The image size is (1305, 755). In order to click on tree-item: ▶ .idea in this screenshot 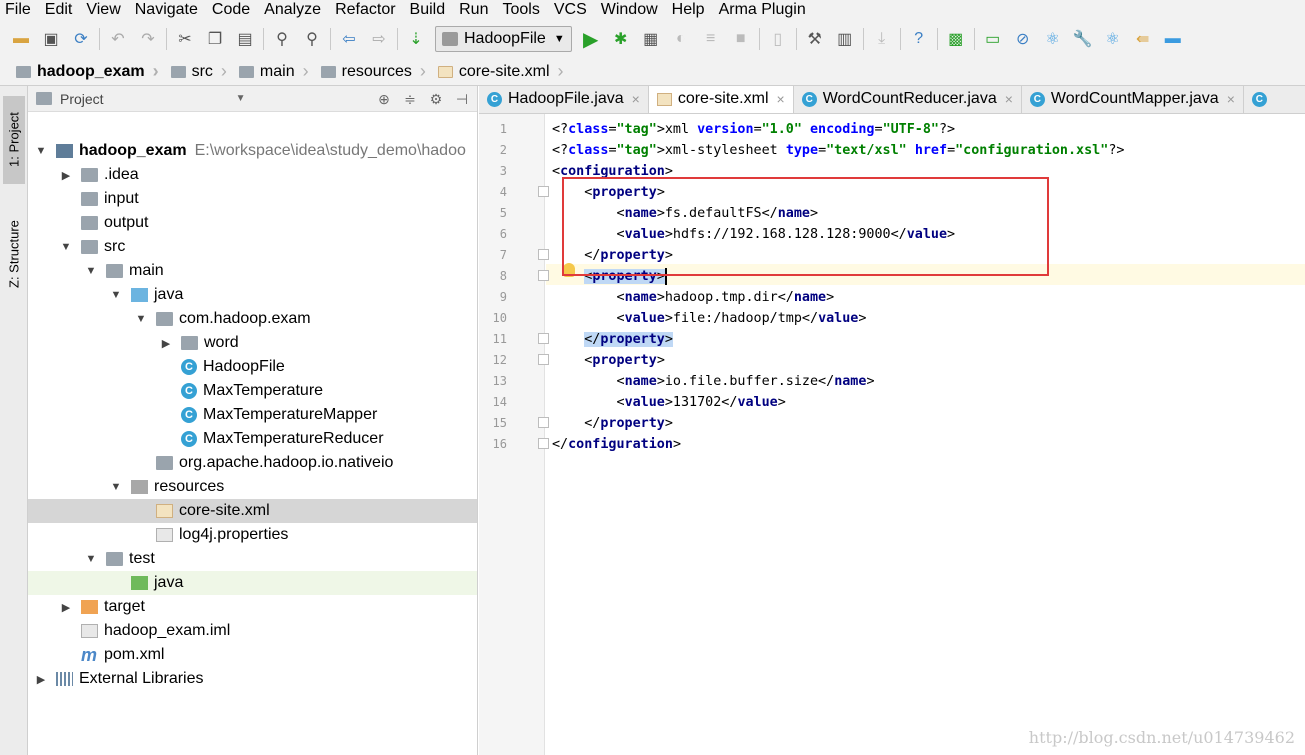, I will do `click(252, 175)`.